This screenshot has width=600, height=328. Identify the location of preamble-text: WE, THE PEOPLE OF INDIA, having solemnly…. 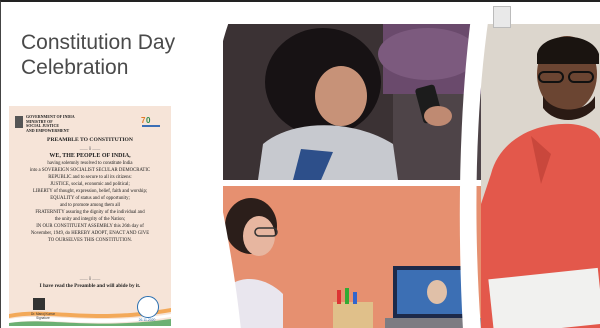
(90, 198).